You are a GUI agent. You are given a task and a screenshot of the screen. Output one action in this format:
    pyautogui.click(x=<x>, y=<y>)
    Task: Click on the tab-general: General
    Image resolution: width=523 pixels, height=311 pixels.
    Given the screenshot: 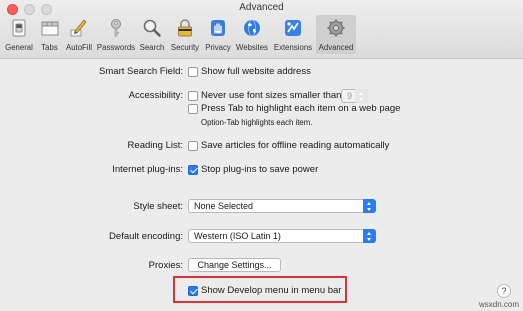 What is the action you would take?
    pyautogui.click(x=19, y=34)
    